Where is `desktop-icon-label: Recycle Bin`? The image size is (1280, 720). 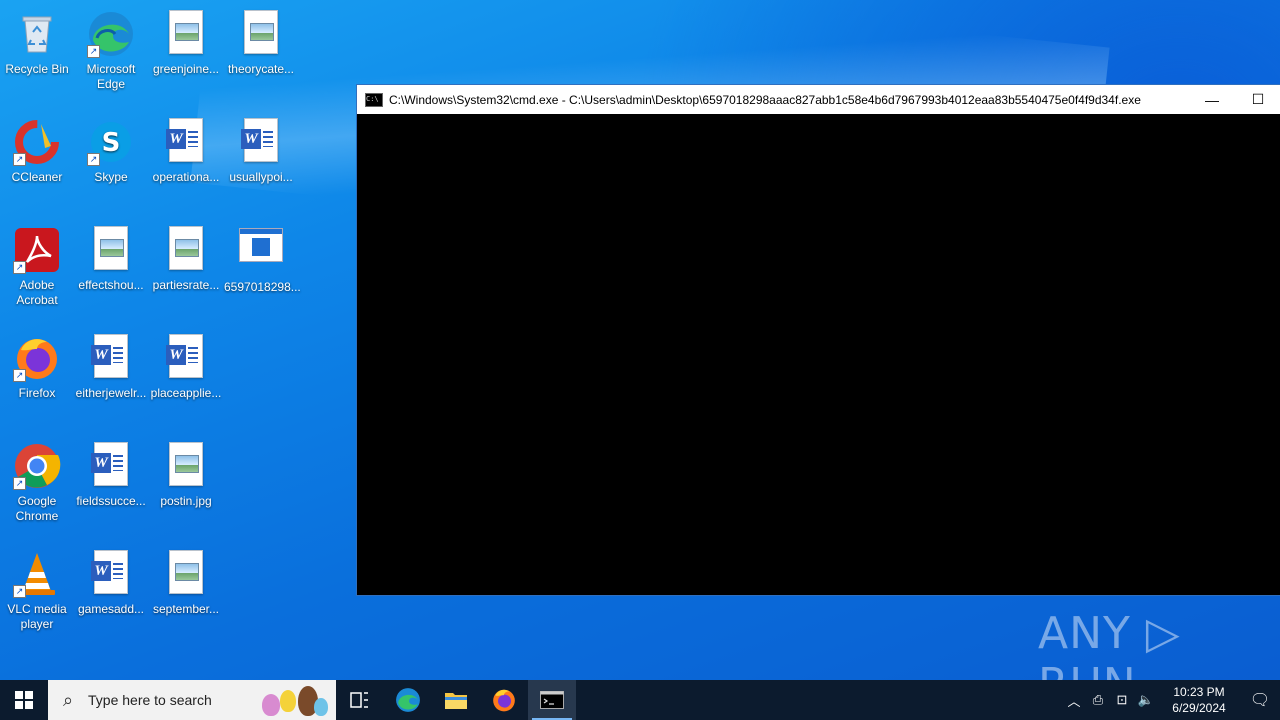
desktop-icon-label: Recycle Bin is located at coordinates (37, 69).